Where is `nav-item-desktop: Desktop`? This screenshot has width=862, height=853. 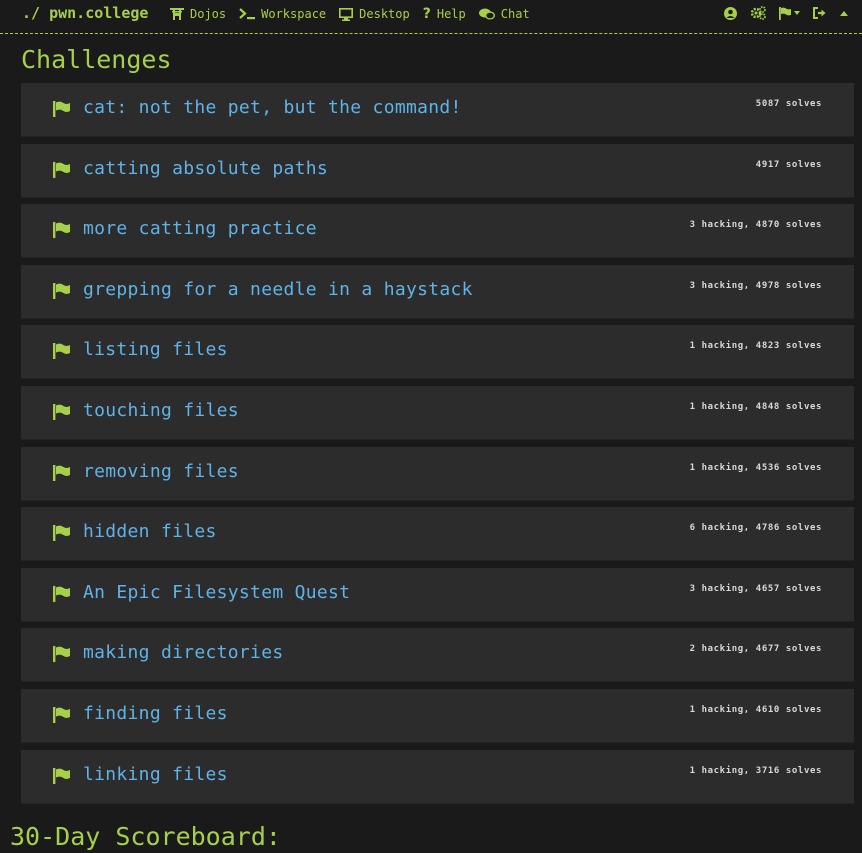 nav-item-desktop: Desktop is located at coordinates (374, 14).